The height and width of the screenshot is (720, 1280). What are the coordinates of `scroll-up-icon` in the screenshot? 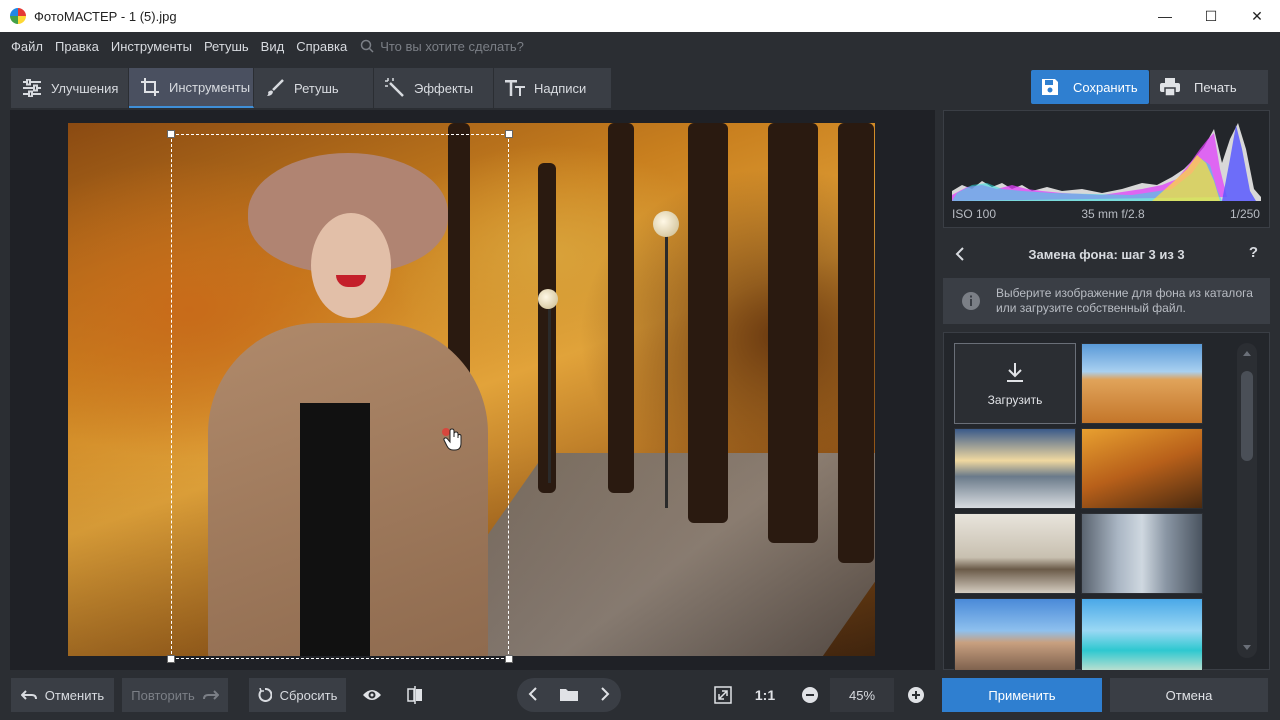 It's located at (1247, 353).